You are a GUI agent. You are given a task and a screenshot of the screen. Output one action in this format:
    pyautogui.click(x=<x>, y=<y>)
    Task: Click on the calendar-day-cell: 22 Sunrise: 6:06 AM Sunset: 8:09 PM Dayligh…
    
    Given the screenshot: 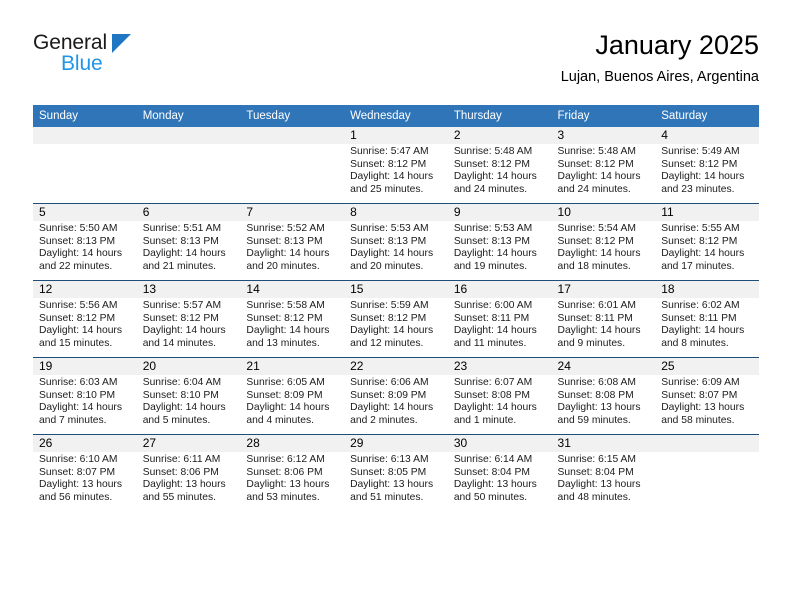 What is the action you would take?
    pyautogui.click(x=396, y=396)
    